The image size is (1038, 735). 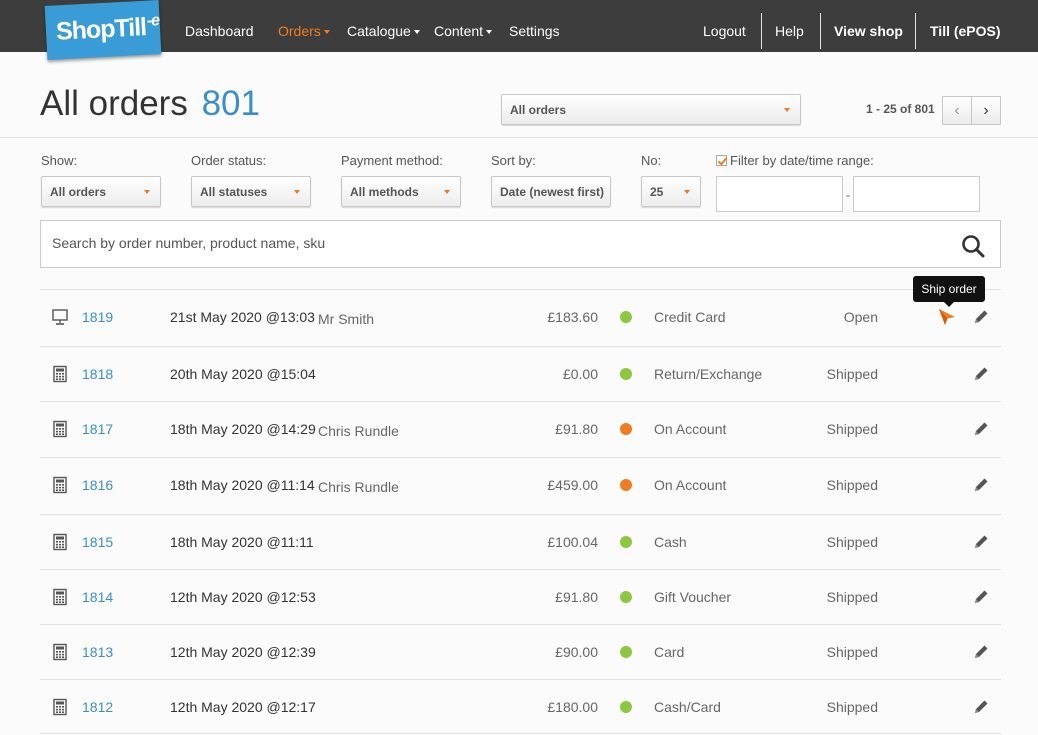 I want to click on nav-help: Help, so click(x=789, y=31).